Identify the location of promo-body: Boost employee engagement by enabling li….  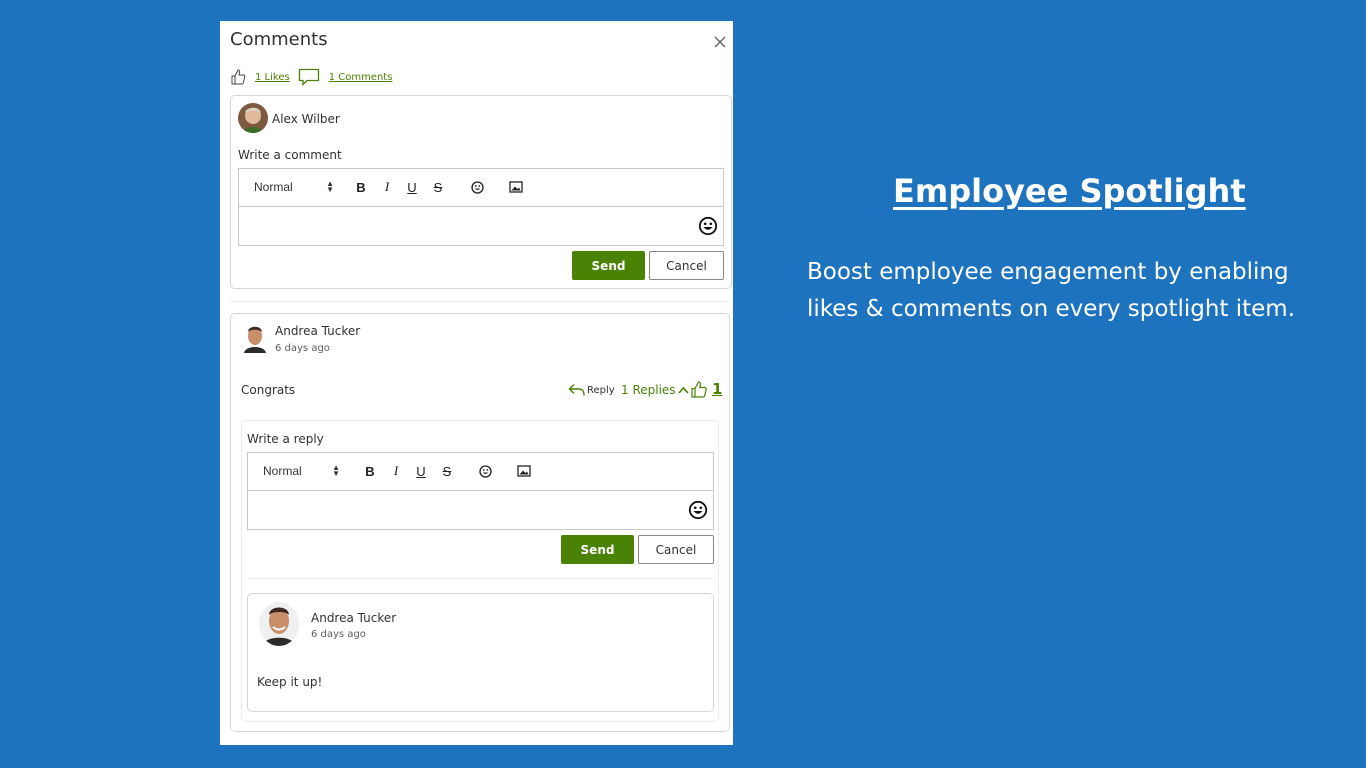
(1051, 290).